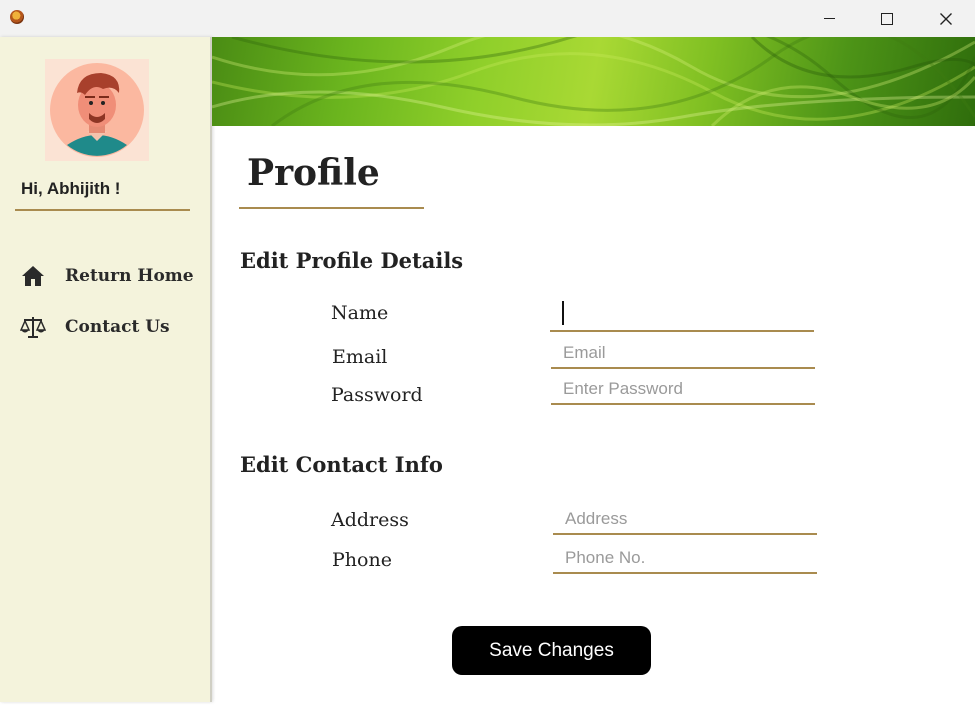 The height and width of the screenshot is (705, 975). Describe the element at coordinates (33, 276) in the screenshot. I see `home-icon` at that location.